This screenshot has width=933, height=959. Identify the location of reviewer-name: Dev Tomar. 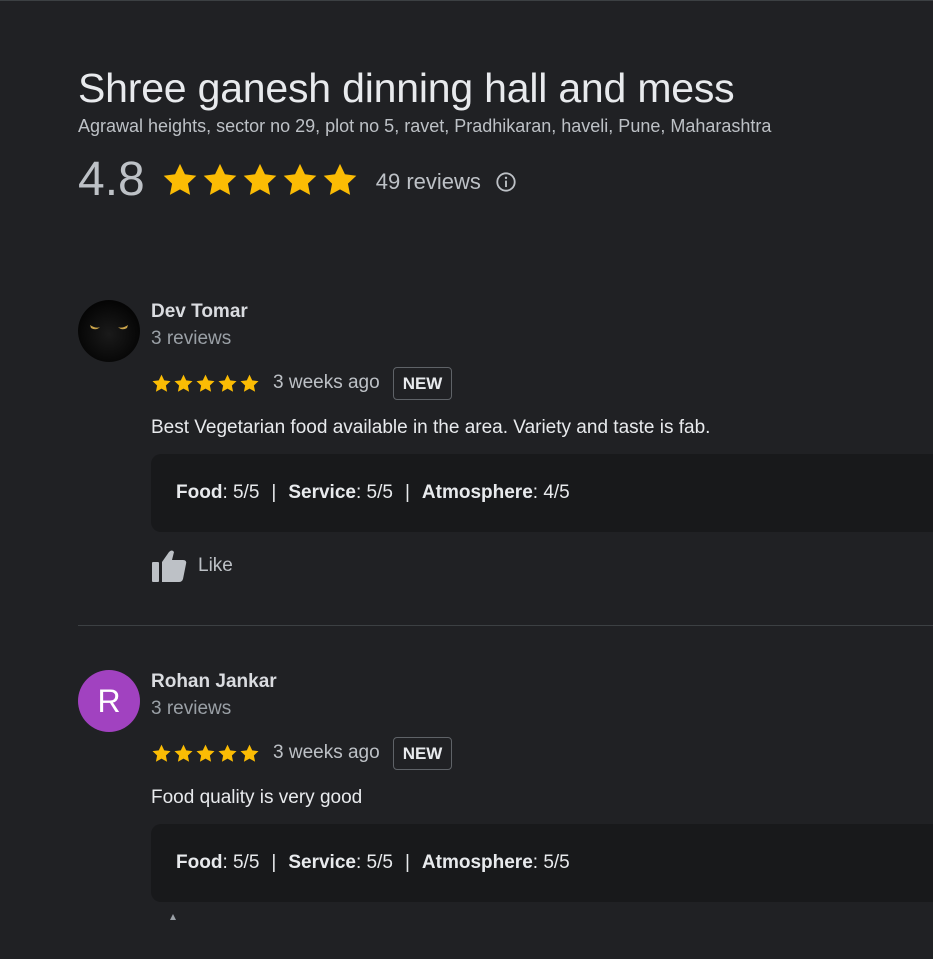
(542, 312).